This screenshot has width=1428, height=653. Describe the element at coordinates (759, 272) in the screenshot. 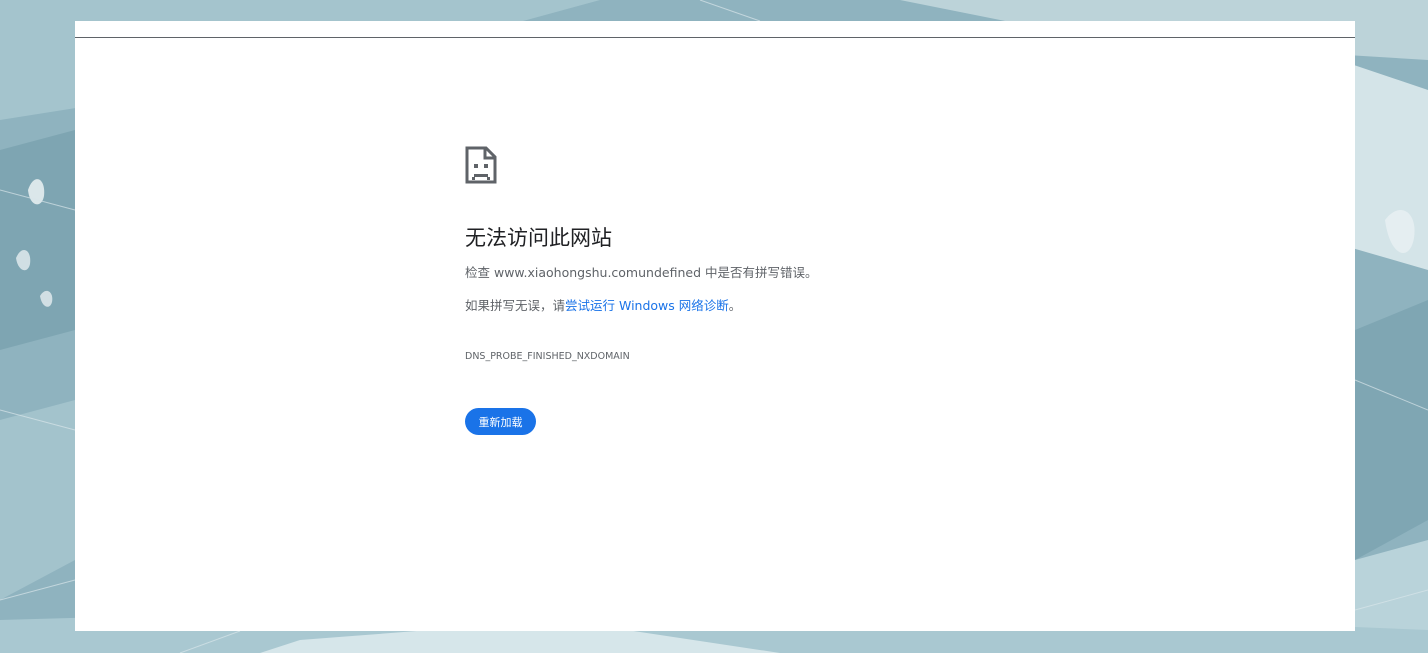

I see `check-suffix: 中是否有拼写错误。` at that location.